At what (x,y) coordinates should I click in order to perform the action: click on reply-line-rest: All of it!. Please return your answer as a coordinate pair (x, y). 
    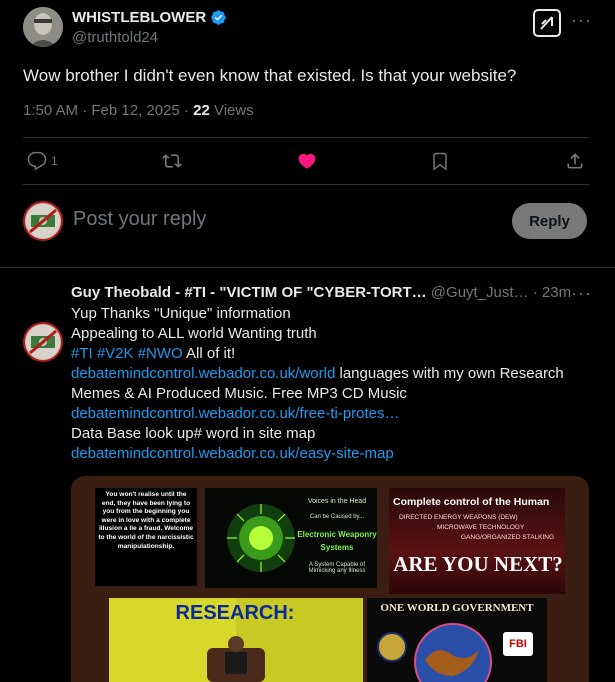
    Looking at the image, I should click on (209, 353).